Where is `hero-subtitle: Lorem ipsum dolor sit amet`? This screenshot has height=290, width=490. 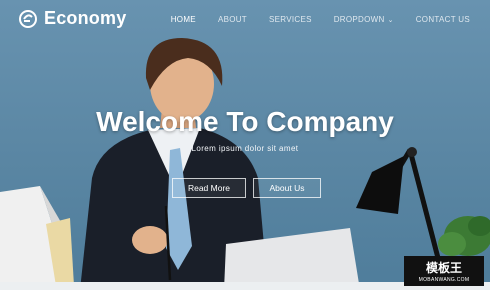 hero-subtitle: Lorem ipsum dolor sit amet is located at coordinates (245, 148).